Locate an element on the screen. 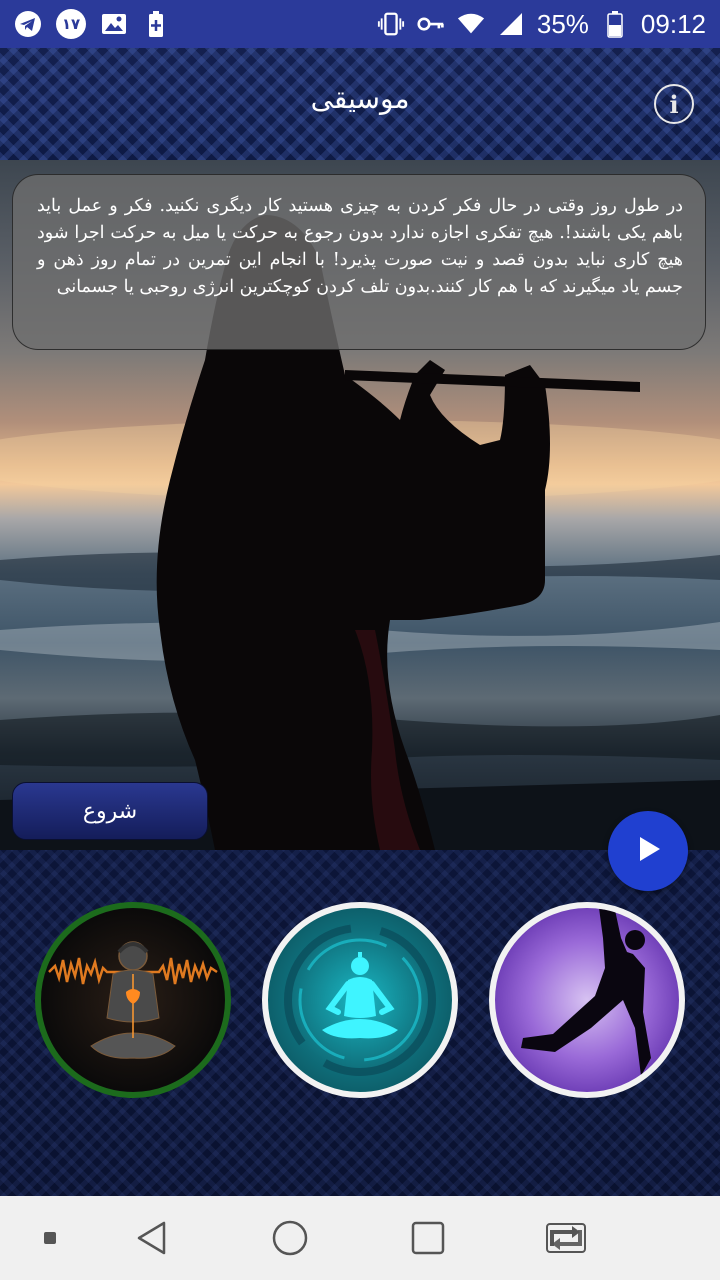  home-button is located at coordinates (290, 1238).